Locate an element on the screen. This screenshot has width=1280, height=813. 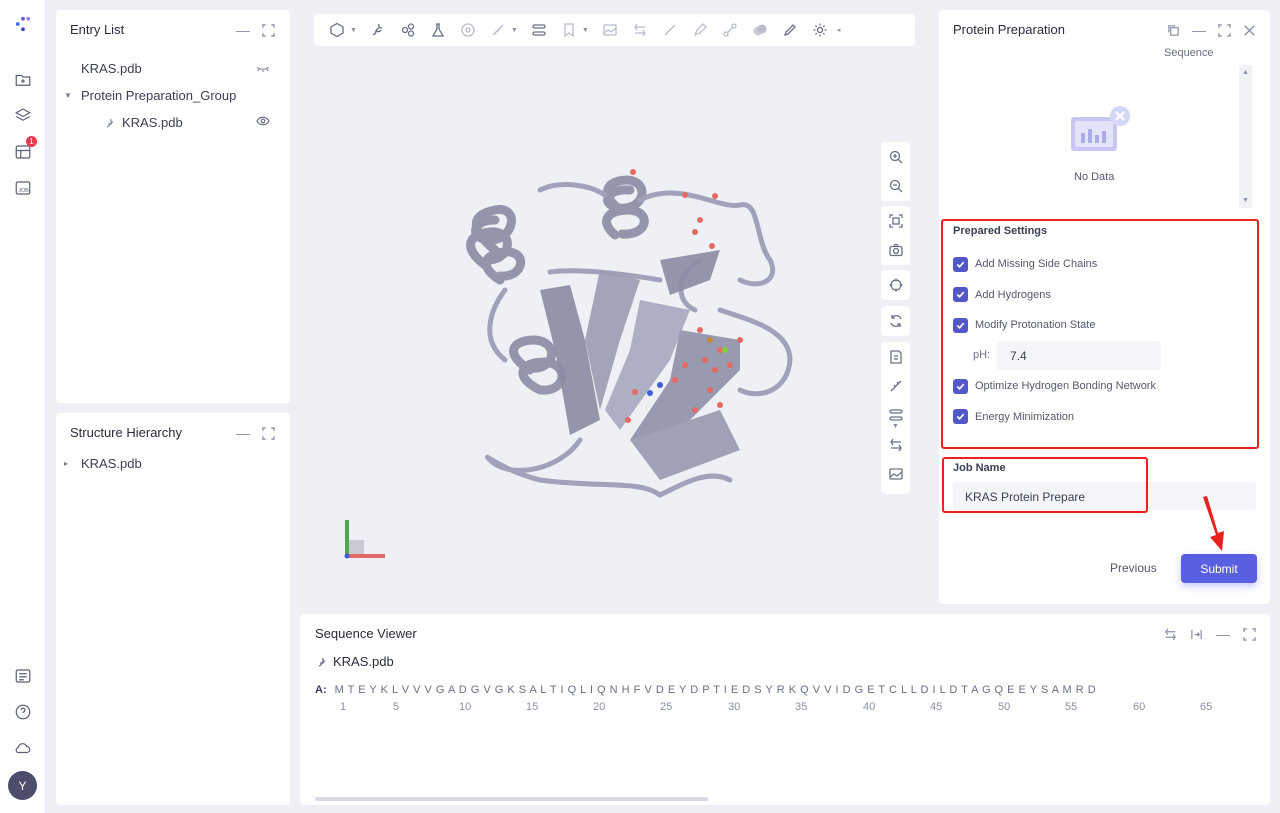
caret-right-icon: ▸ is located at coordinates (70, 463).